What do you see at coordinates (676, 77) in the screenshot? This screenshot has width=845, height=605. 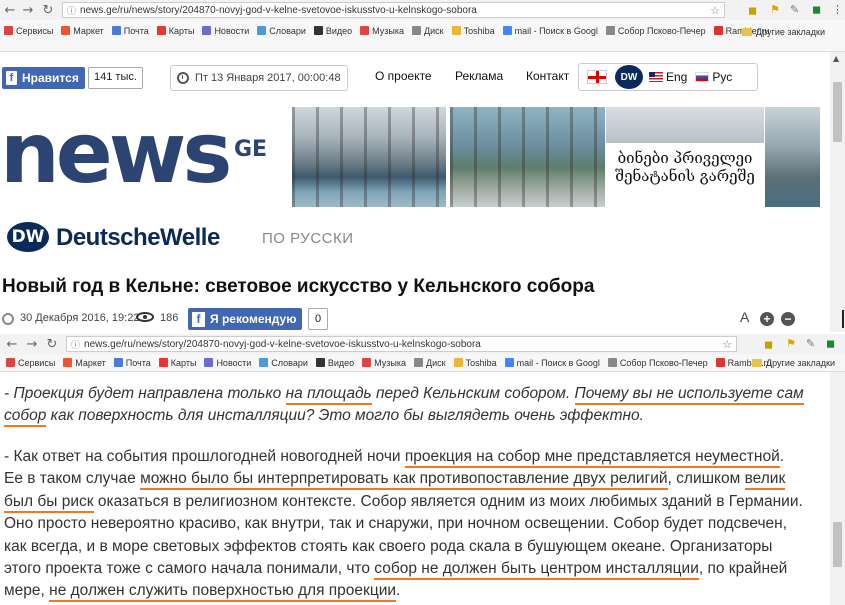 I see `lang-english: Eng` at bounding box center [676, 77].